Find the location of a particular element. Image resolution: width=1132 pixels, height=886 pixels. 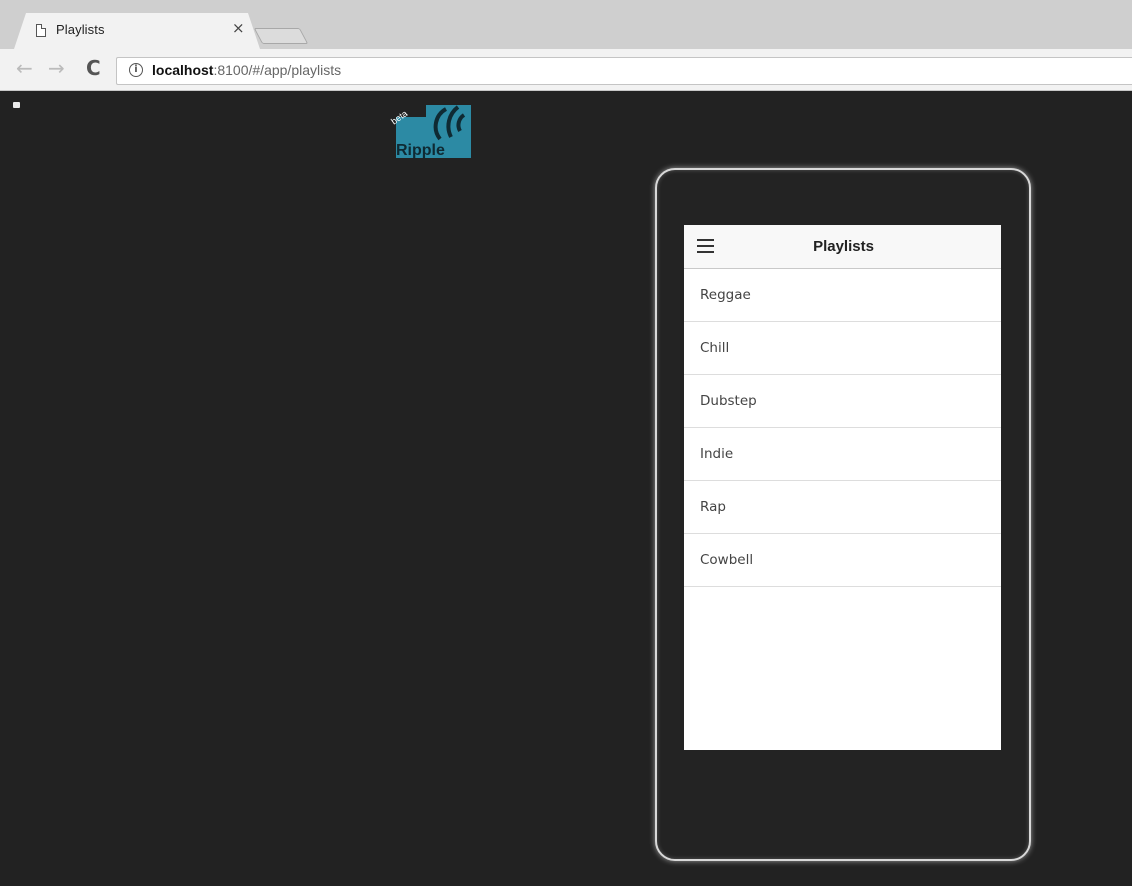

tab-close-button: × is located at coordinates (238, 28).